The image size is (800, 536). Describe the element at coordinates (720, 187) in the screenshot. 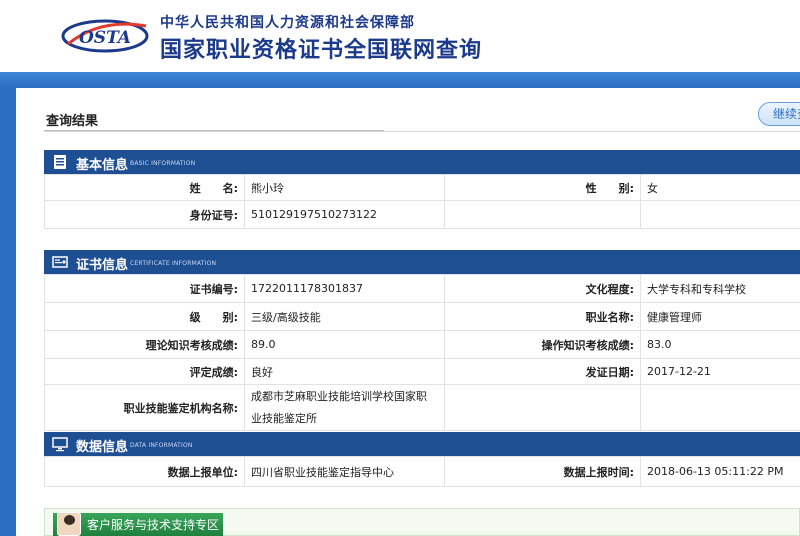

I see `gender-value: 女` at that location.